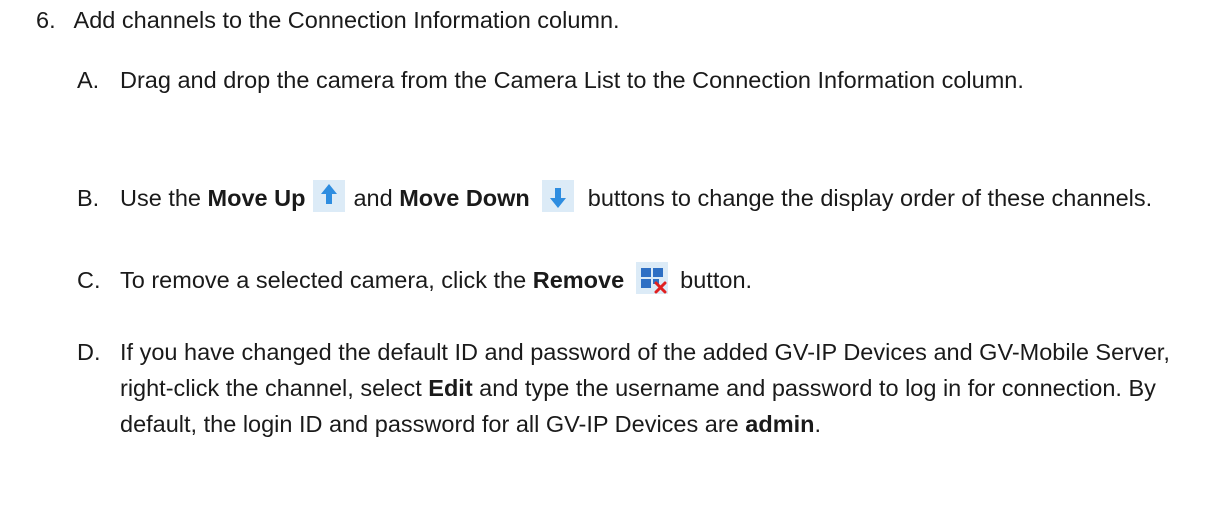  I want to click on move-down-label: Move Down, so click(464, 198).